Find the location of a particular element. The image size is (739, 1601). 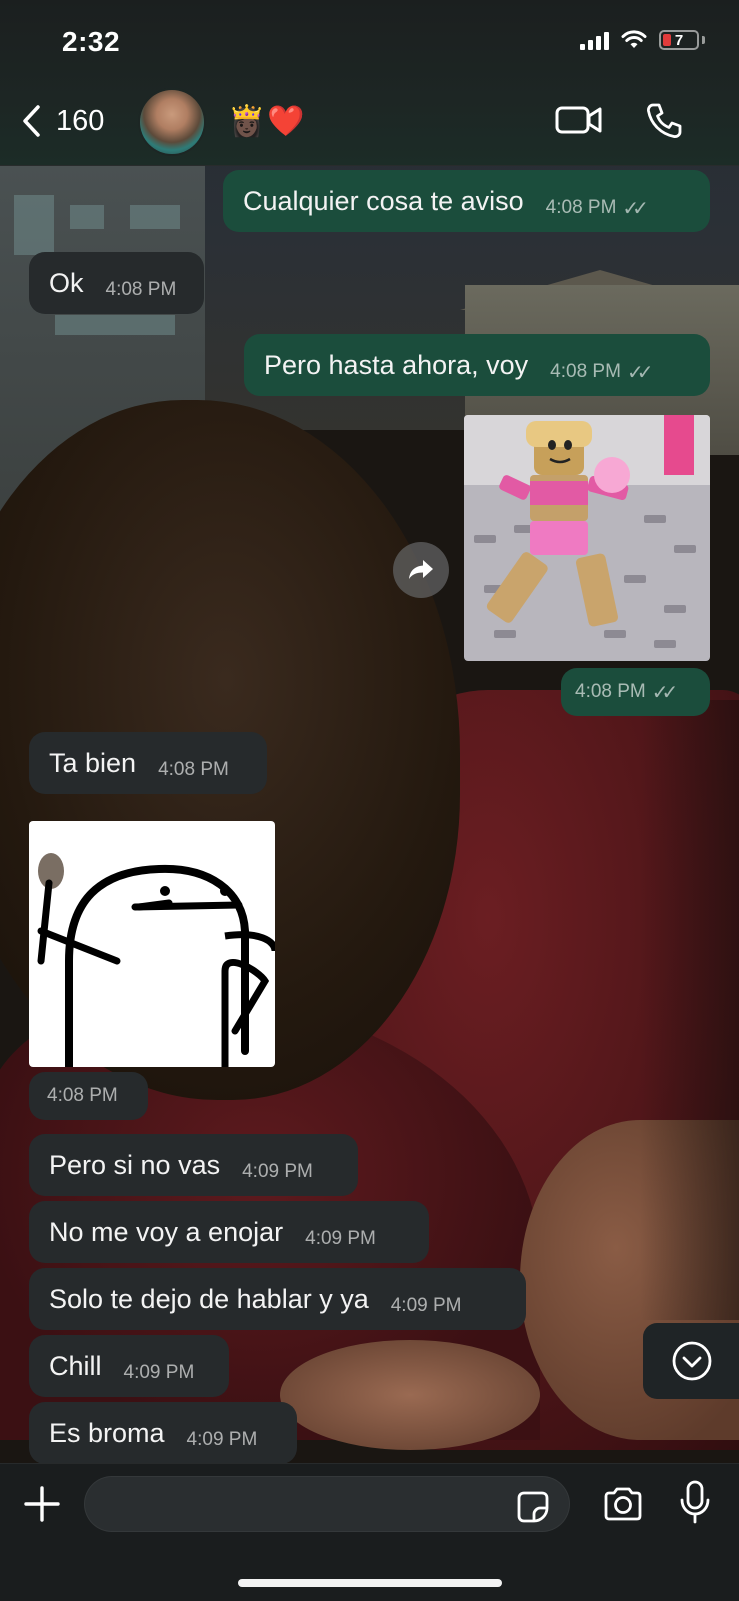

image-sticker-roblox is located at coordinates (587, 538).